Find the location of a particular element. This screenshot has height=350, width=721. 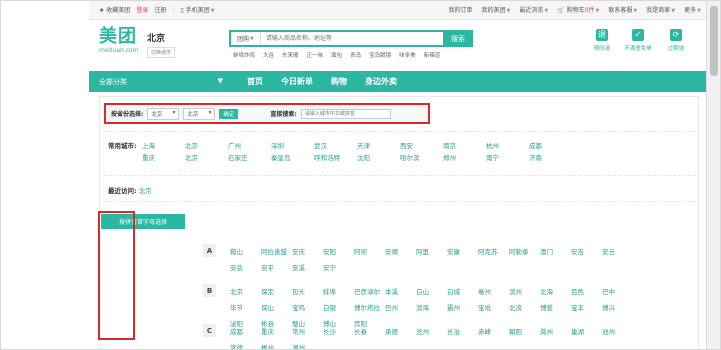

cart-link: 🛒 购物车0件▼ is located at coordinates (578, 9).